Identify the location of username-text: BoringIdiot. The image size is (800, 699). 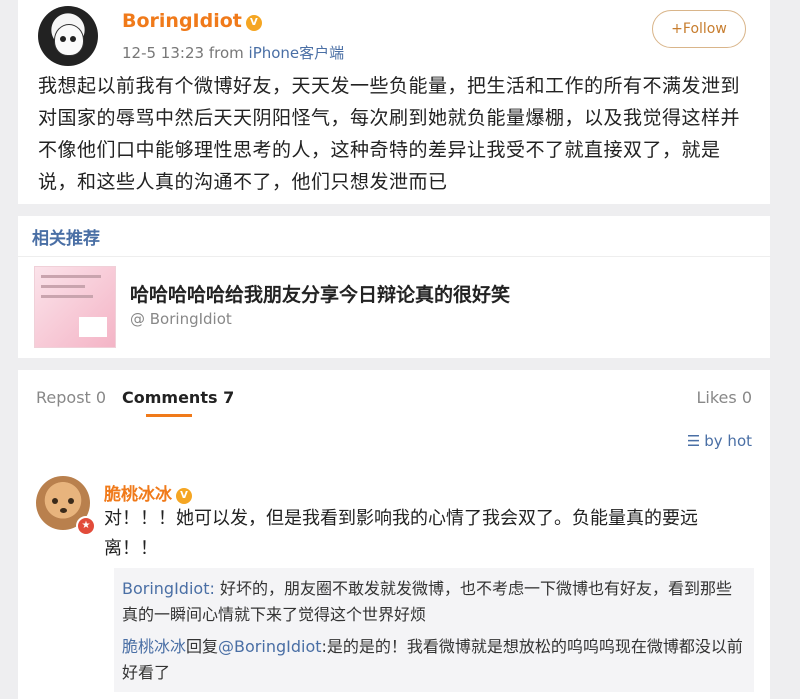
(182, 21).